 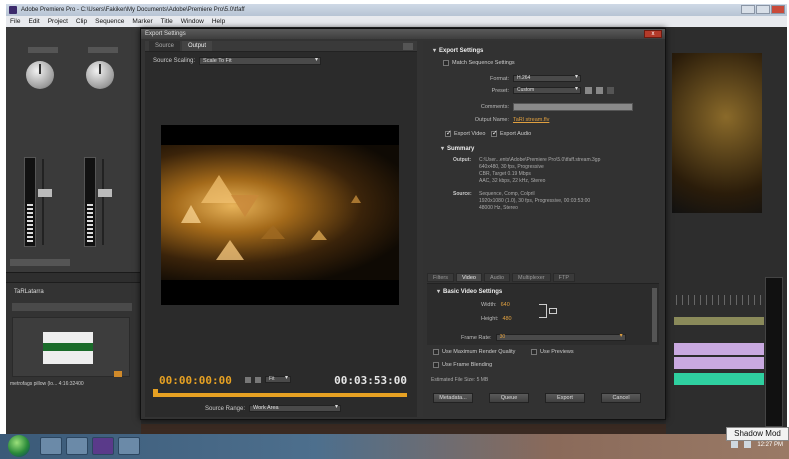 I want to click on project-tabs, so click(x=73, y=278).